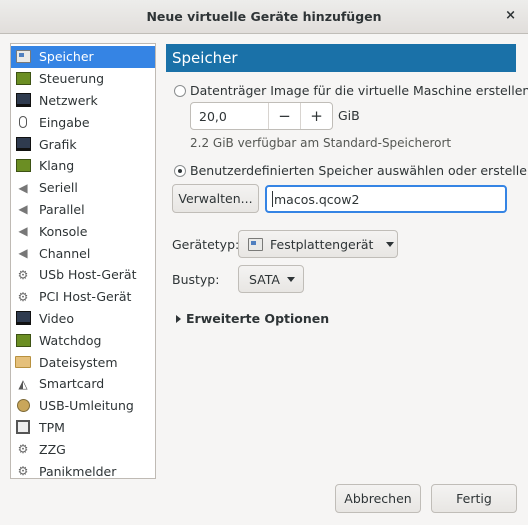  I want to click on pci-host-icon: ⚙, so click(23, 296).